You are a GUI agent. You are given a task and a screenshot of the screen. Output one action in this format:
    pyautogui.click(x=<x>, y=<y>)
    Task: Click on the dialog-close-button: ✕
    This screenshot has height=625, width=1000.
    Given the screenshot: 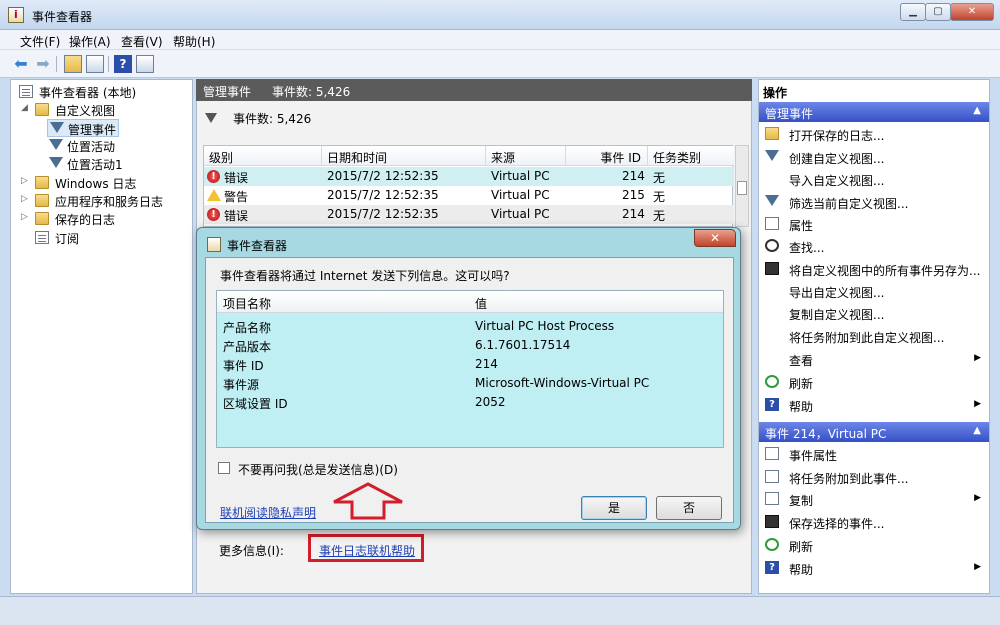 What is the action you would take?
    pyautogui.click(x=715, y=238)
    